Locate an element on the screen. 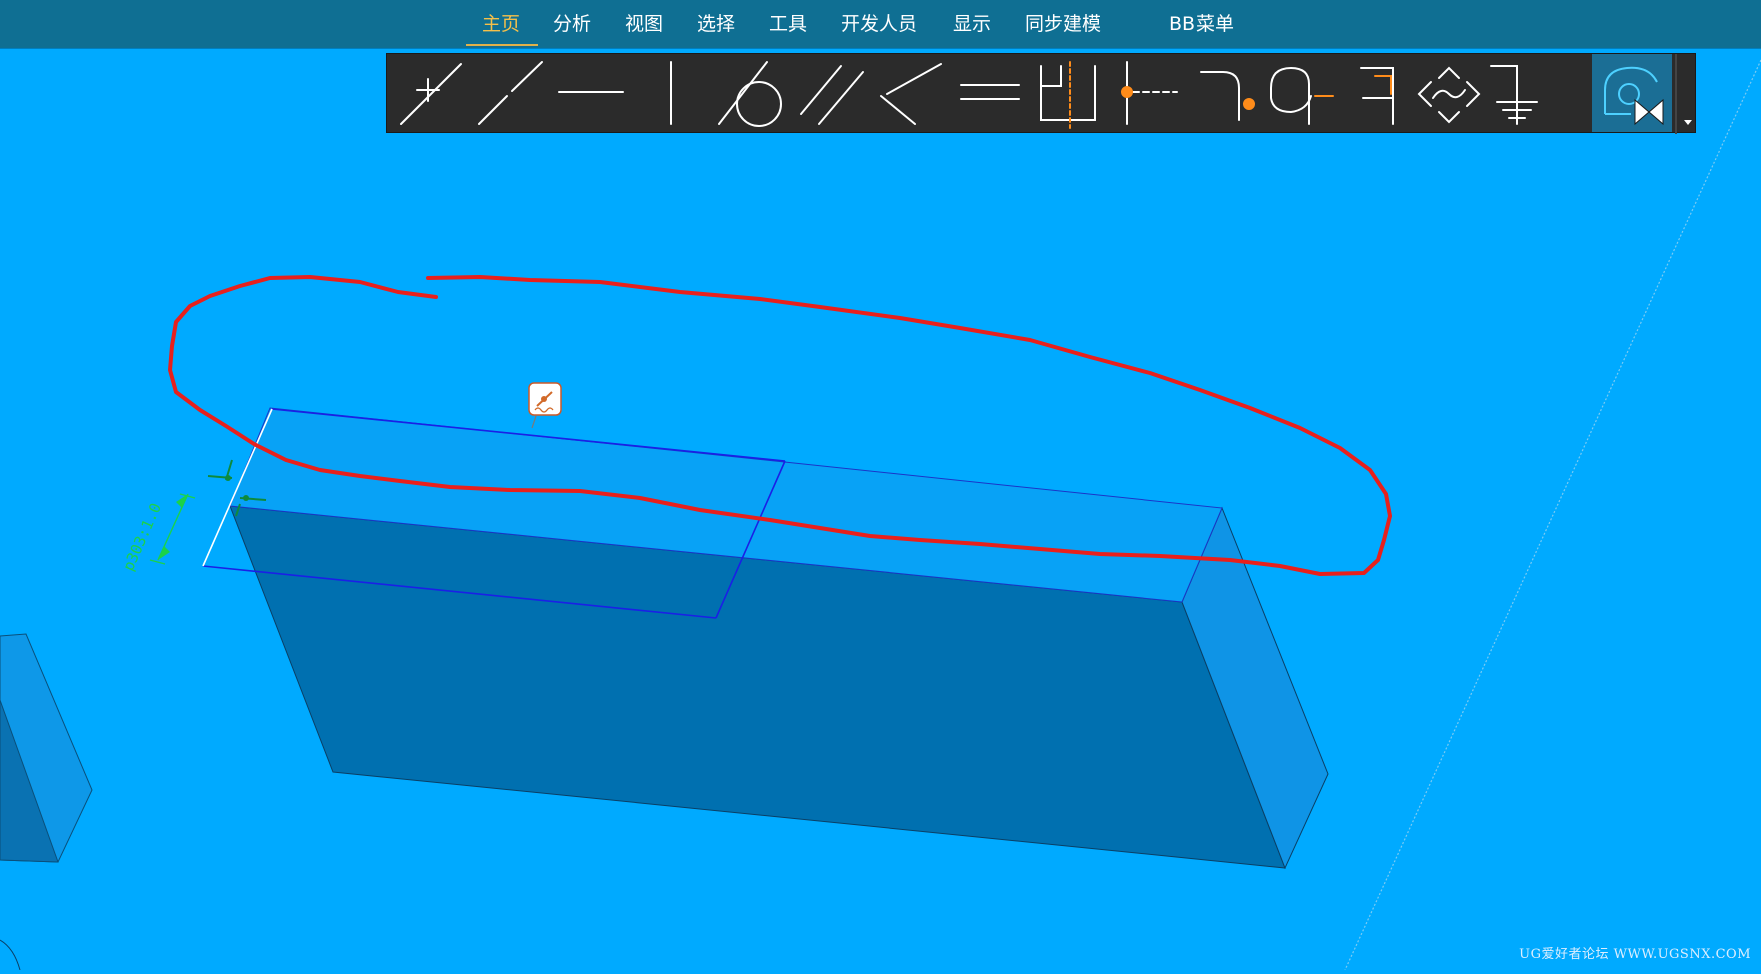 The width and height of the screenshot is (1761, 974). dropdown-arrow-icon is located at coordinates (1688, 122).